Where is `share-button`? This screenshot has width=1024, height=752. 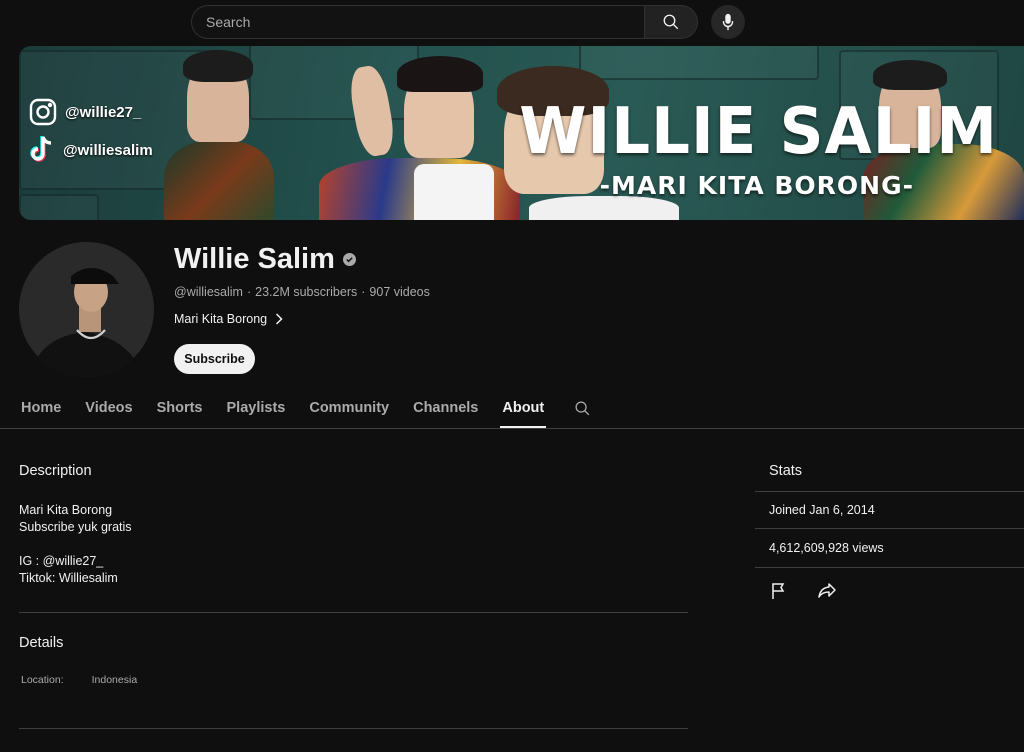 share-button is located at coordinates (827, 591).